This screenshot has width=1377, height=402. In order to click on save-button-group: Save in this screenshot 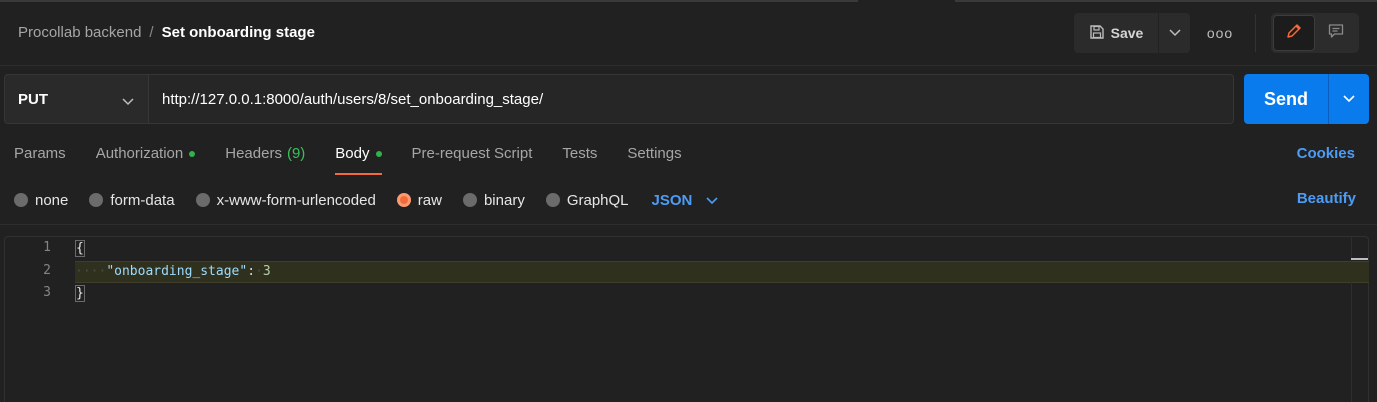, I will do `click(1132, 33)`.